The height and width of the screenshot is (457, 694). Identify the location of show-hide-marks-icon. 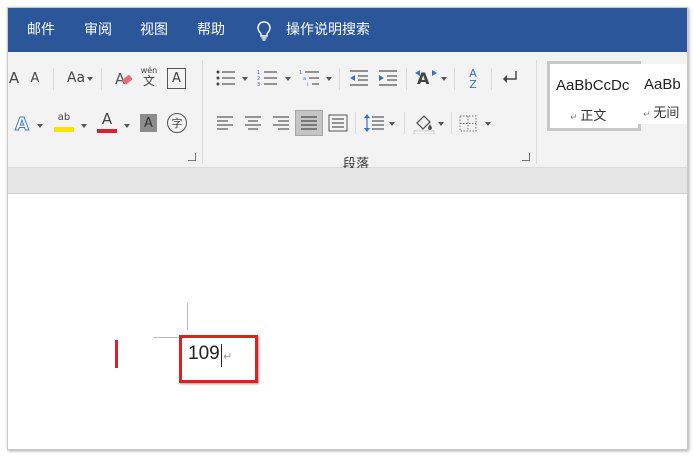
(510, 78).